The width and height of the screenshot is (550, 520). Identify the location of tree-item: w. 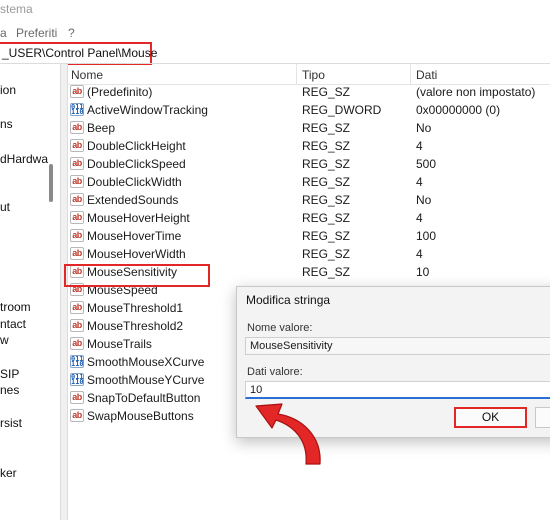
(4, 340).